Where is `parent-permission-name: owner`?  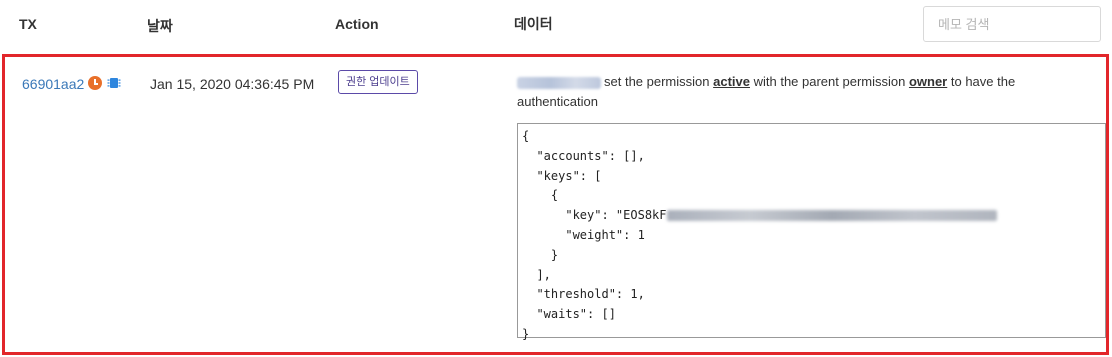
parent-permission-name: owner is located at coordinates (928, 81).